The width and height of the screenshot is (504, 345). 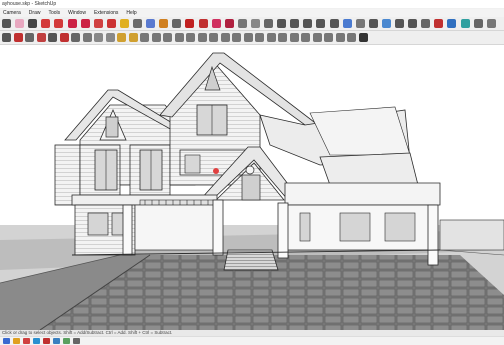 What do you see at coordinates (46, 341) in the screenshot?
I see `sketchup-icon` at bounding box center [46, 341].